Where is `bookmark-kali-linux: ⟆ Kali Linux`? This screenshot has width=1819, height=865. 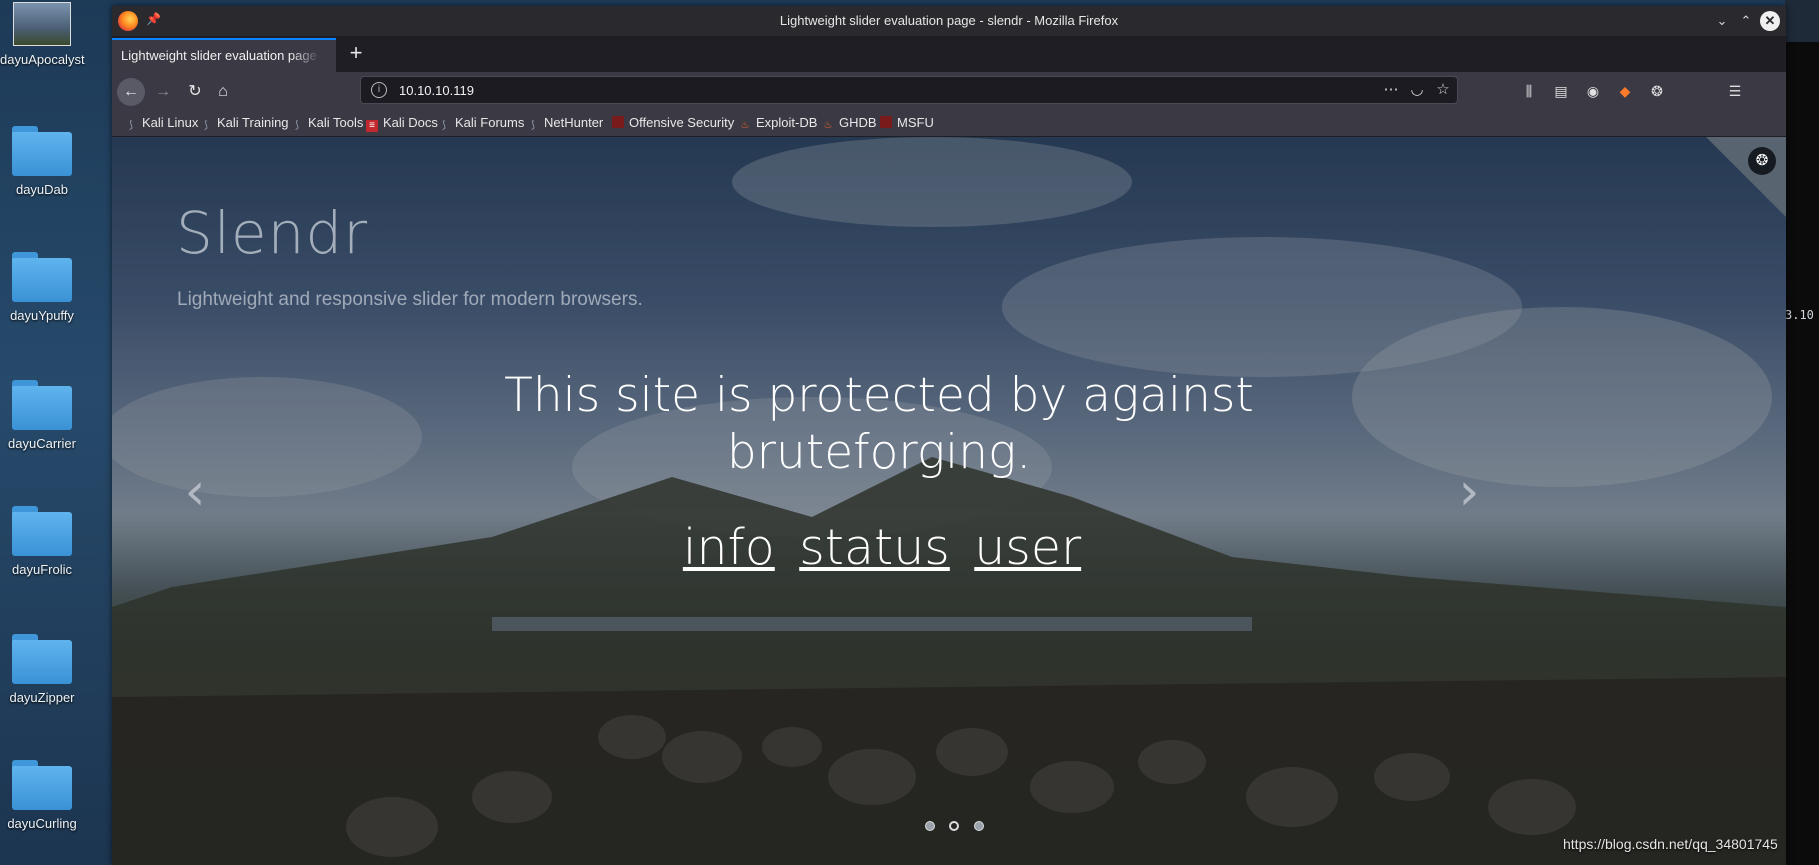 bookmark-kali-linux: ⟆ Kali Linux is located at coordinates (161, 123).